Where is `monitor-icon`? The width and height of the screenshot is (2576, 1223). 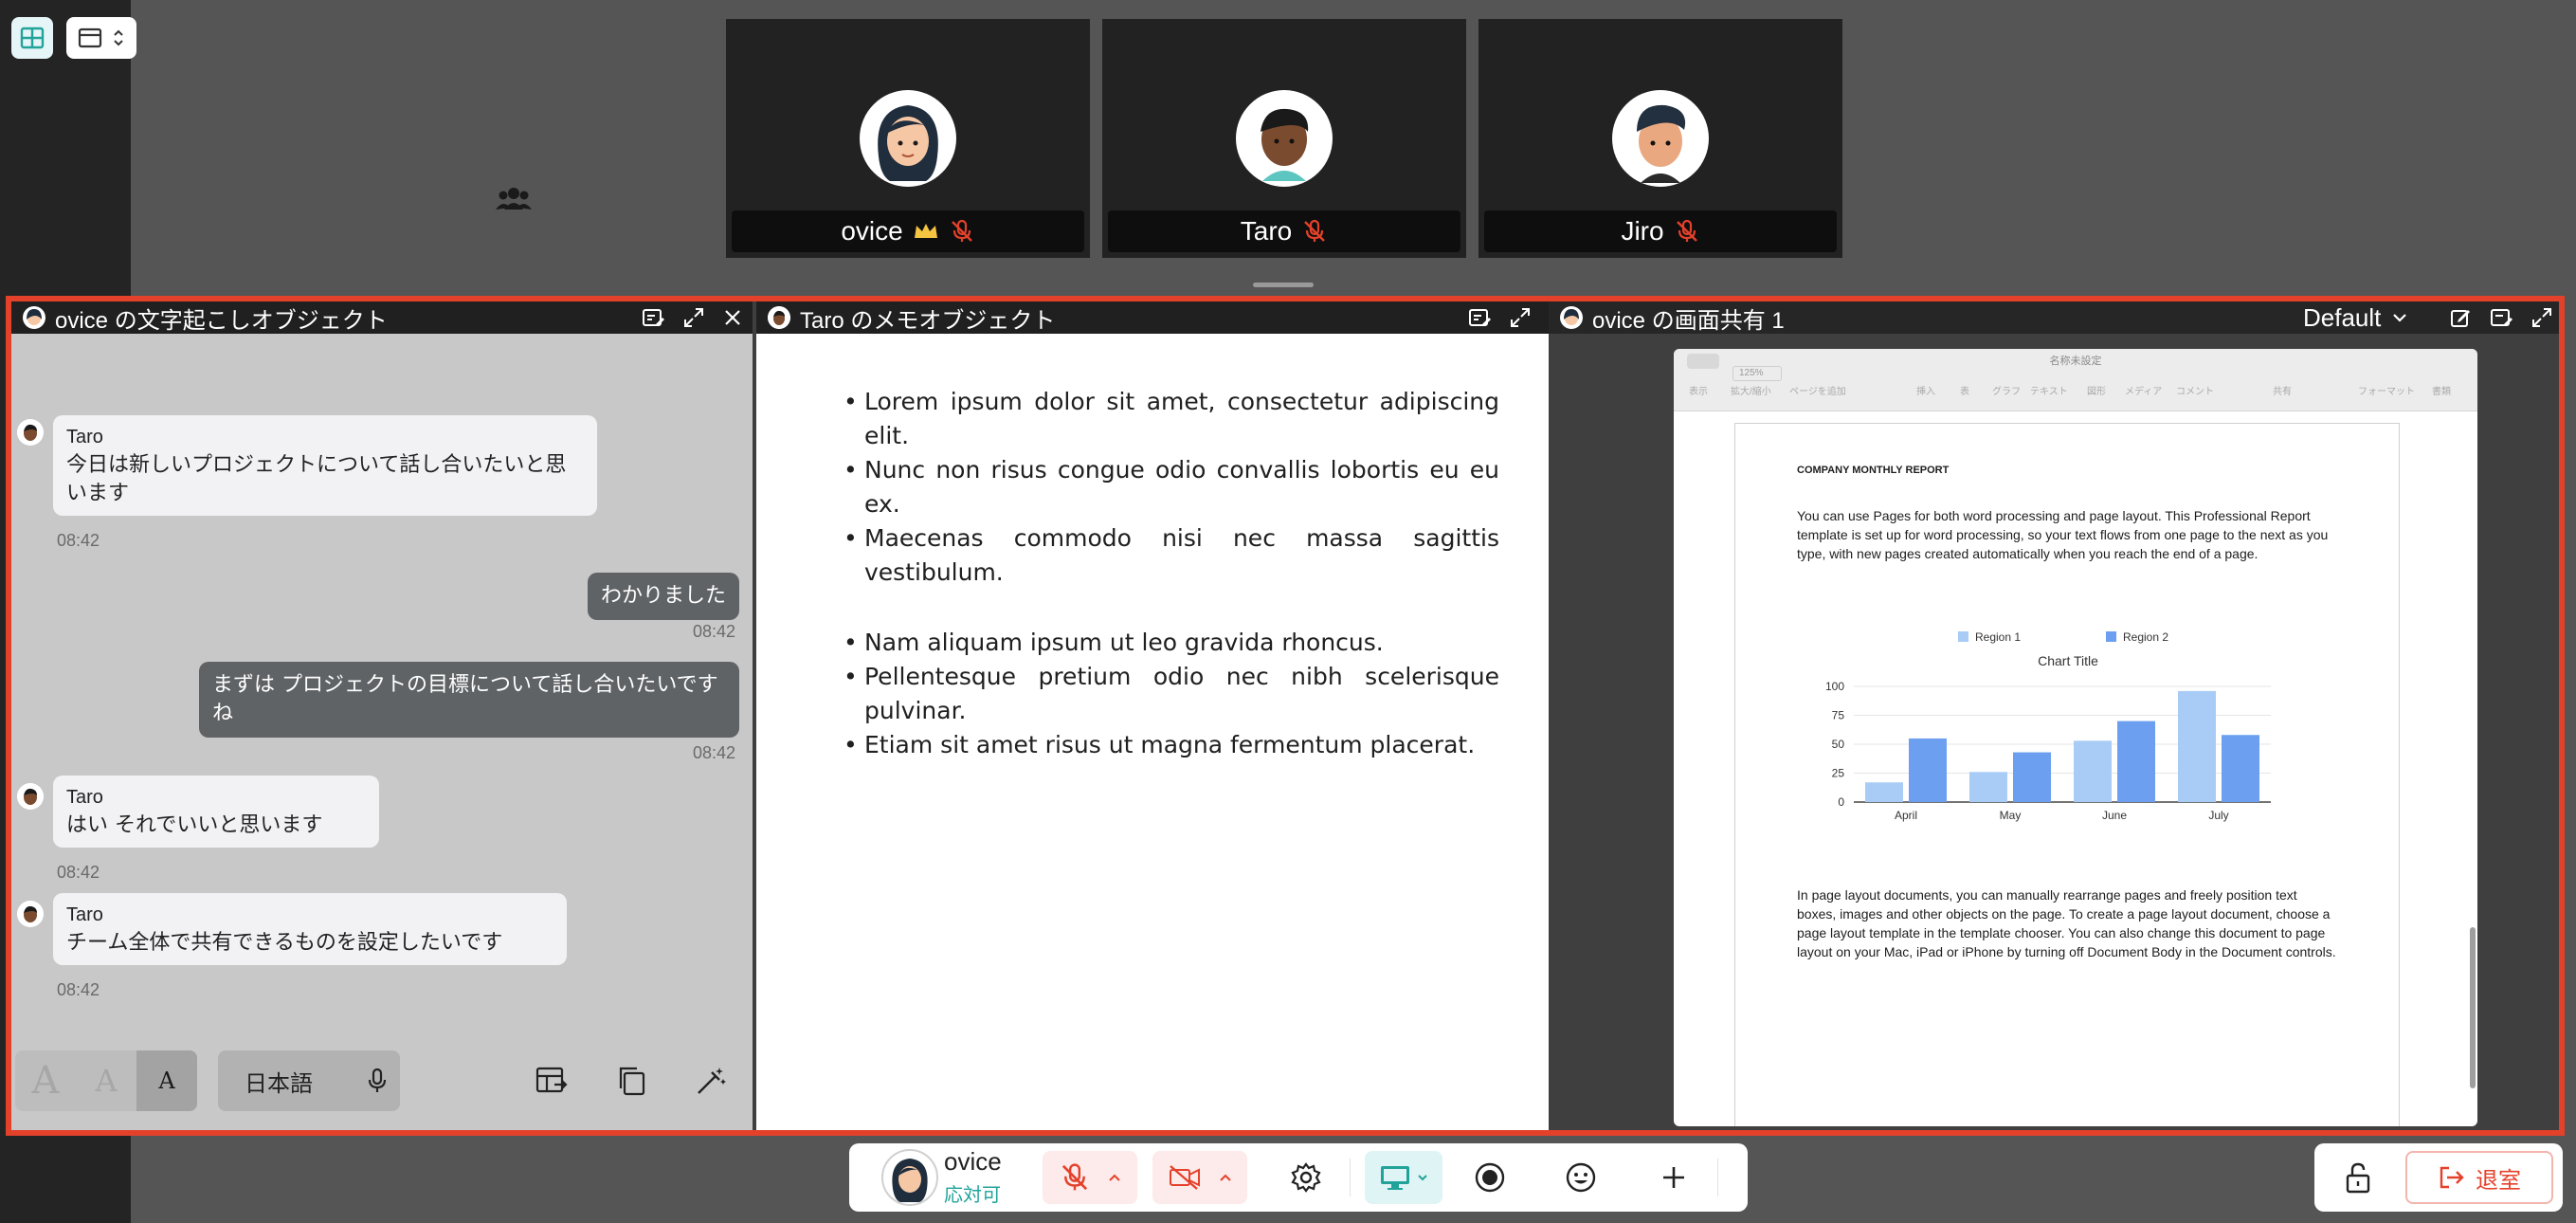 monitor-icon is located at coordinates (1395, 1178).